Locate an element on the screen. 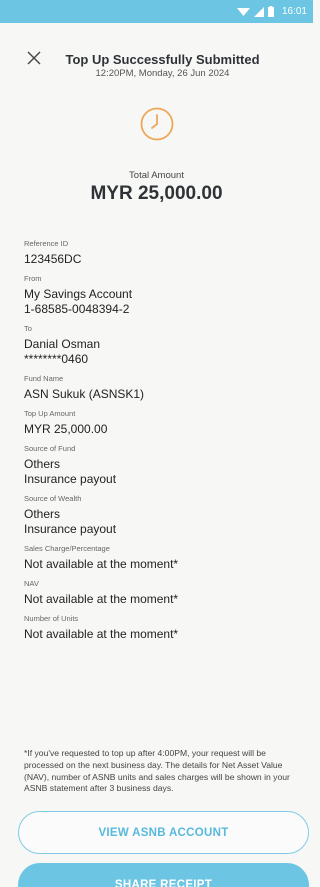 This screenshot has width=320, height=887. field-source-of-fund: Source of Fund Others Insurance payout is located at coordinates (158, 465).